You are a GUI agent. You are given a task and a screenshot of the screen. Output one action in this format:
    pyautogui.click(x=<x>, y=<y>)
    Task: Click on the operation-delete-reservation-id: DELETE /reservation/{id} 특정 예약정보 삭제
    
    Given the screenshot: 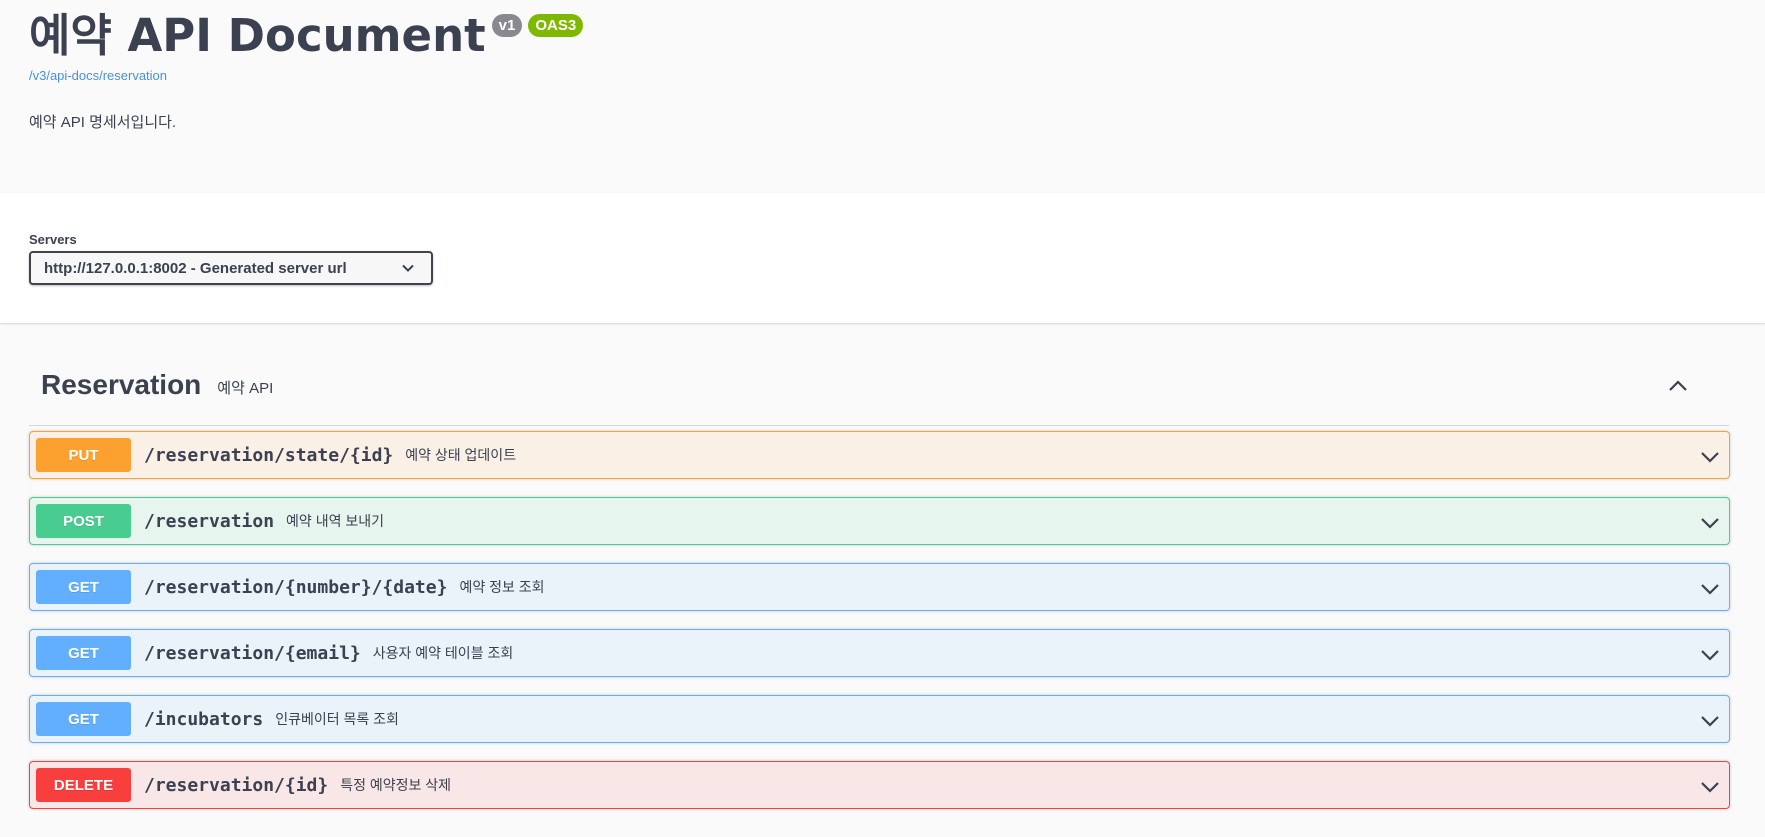 What is the action you would take?
    pyautogui.click(x=879, y=785)
    